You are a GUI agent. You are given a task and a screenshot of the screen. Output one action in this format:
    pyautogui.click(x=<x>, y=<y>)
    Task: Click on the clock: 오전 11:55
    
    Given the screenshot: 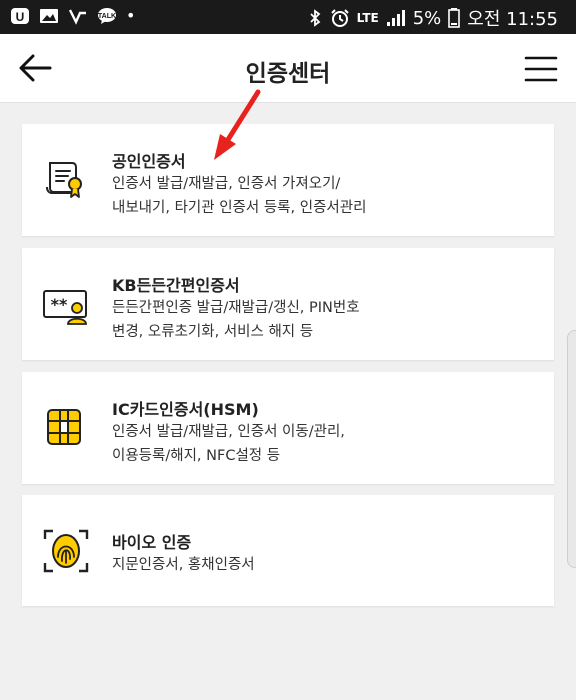 What is the action you would take?
    pyautogui.click(x=512, y=19)
    